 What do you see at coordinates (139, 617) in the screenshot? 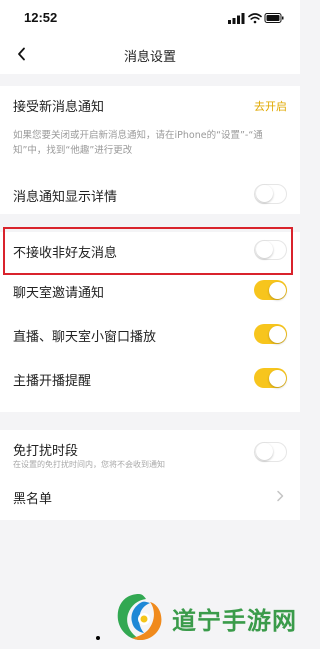
I see `watermark-logo-icon` at bounding box center [139, 617].